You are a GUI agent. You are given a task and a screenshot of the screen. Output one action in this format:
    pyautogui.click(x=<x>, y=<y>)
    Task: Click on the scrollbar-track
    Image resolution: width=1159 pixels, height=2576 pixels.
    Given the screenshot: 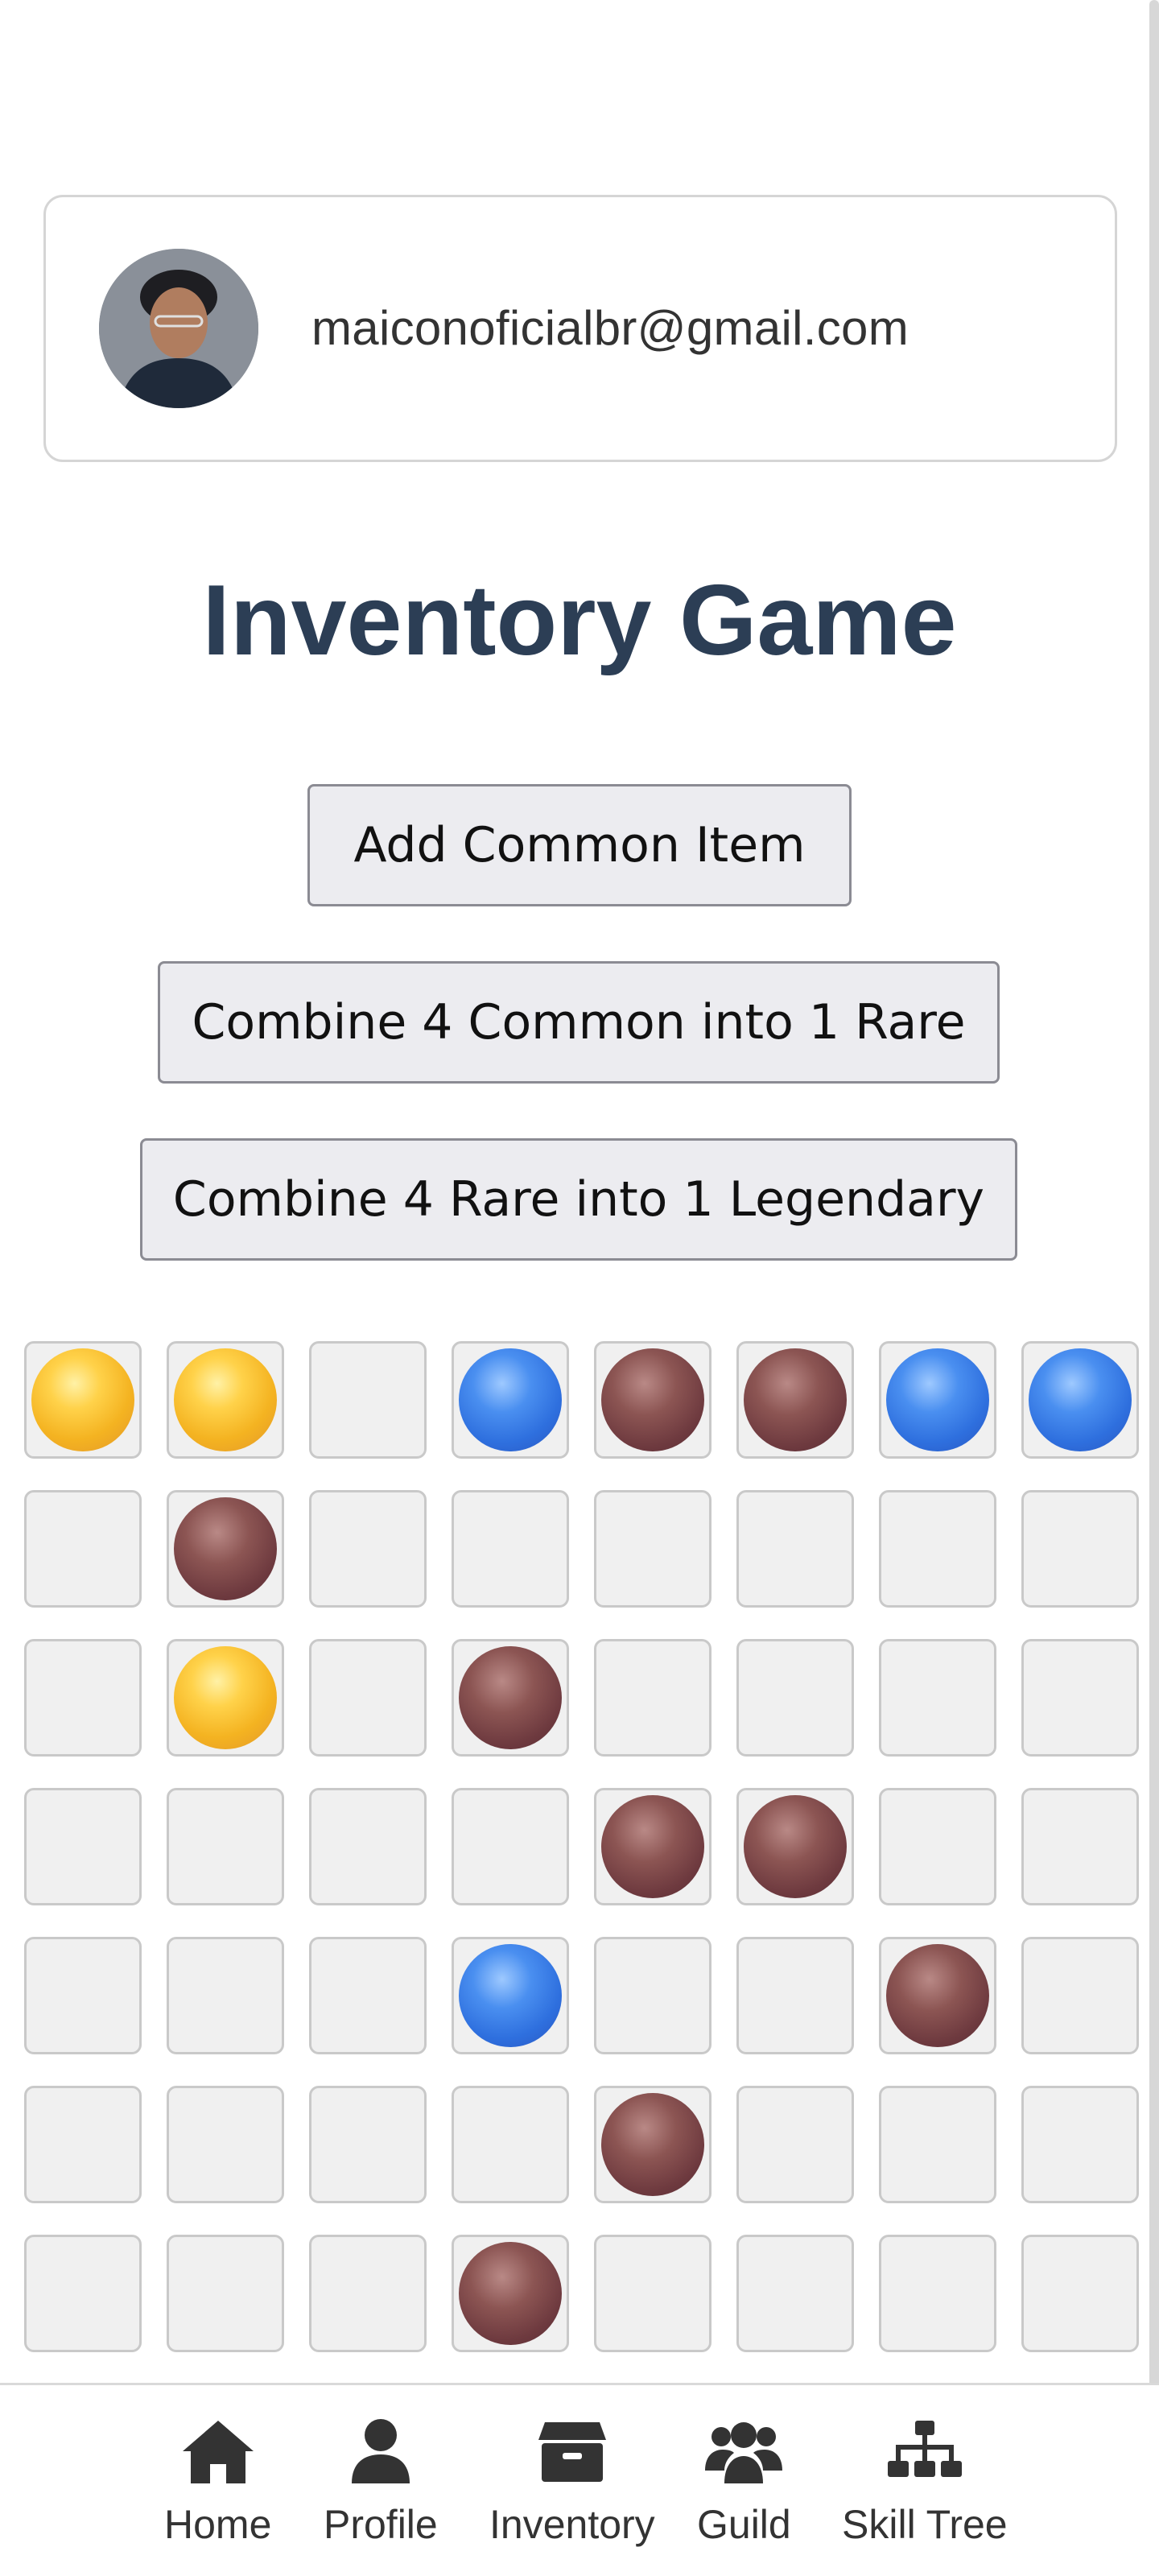 What is the action you would take?
    pyautogui.click(x=1154, y=1288)
    